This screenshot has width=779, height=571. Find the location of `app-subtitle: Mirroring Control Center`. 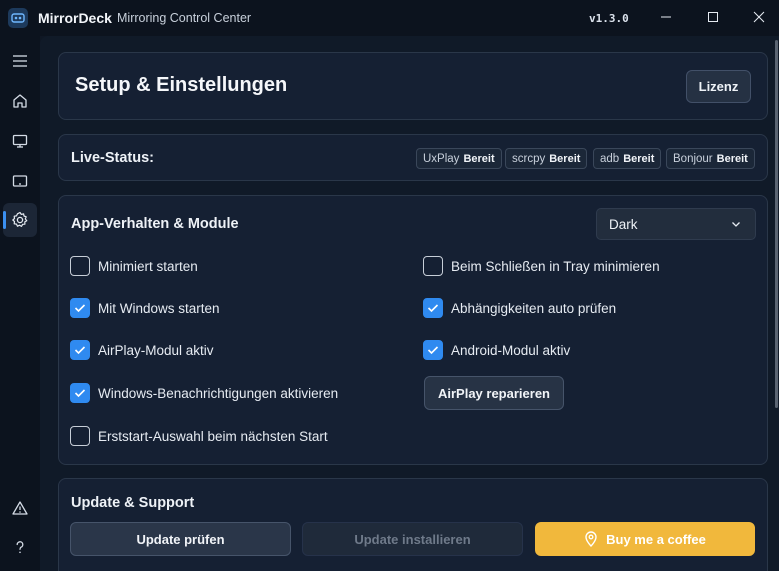

app-subtitle: Mirroring Control Center is located at coordinates (184, 18).